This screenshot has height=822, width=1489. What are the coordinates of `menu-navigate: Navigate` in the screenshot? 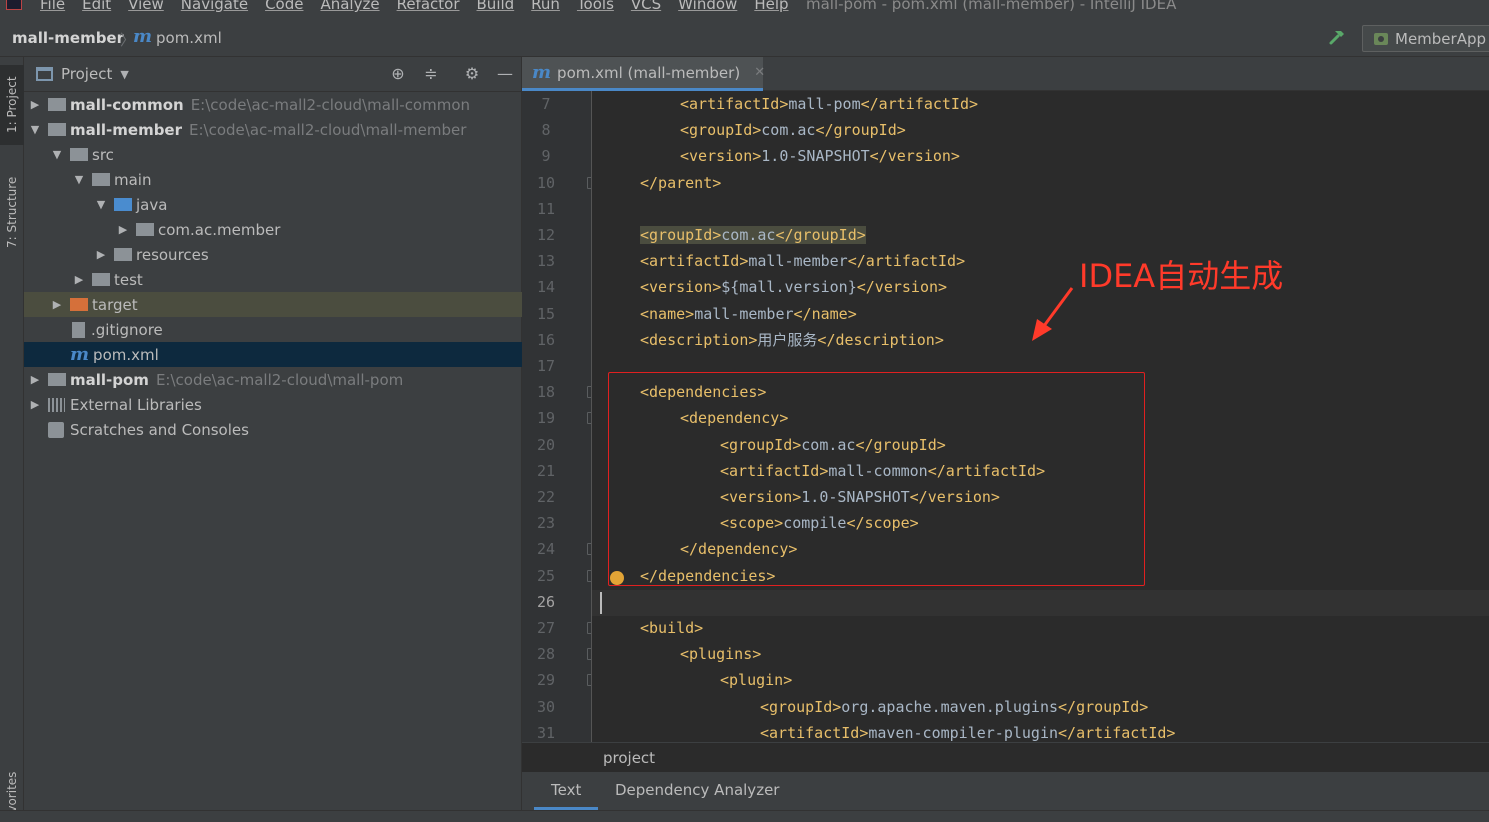 It's located at (214, 6).